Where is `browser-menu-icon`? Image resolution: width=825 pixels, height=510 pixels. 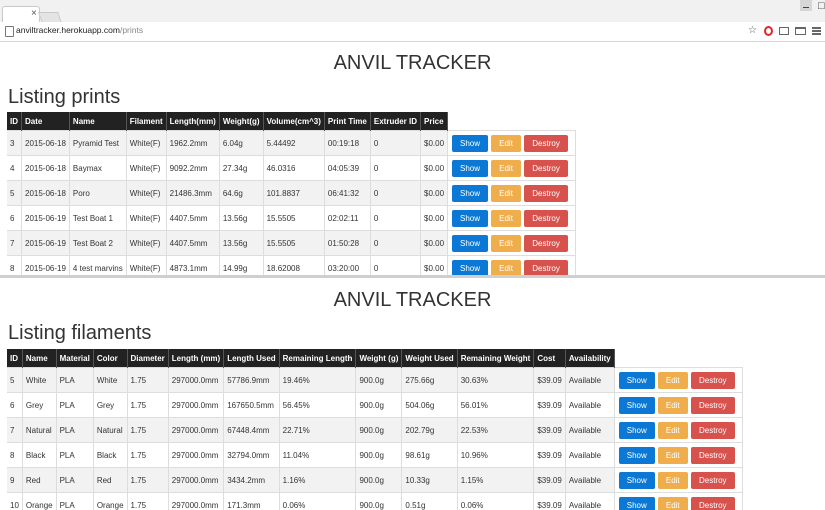 browser-menu-icon is located at coordinates (816, 30).